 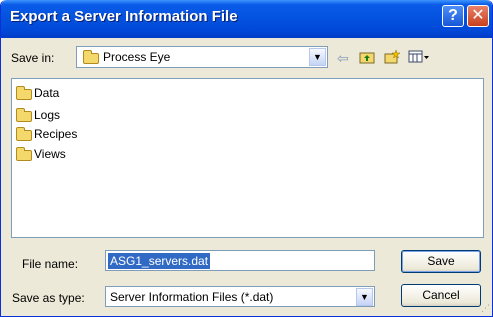 I want to click on close-button: ✕, so click(x=478, y=16).